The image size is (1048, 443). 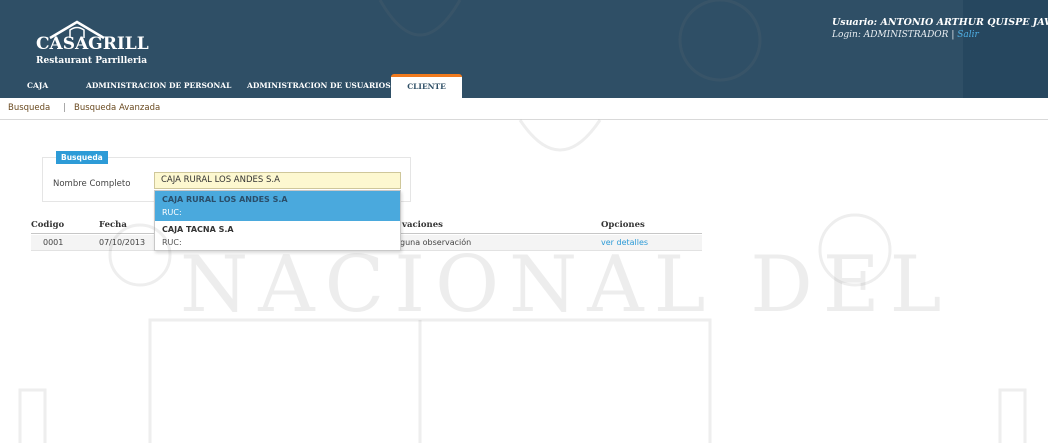 What do you see at coordinates (29, 108) in the screenshot?
I see `subnav-busqueda-link: Busqueda` at bounding box center [29, 108].